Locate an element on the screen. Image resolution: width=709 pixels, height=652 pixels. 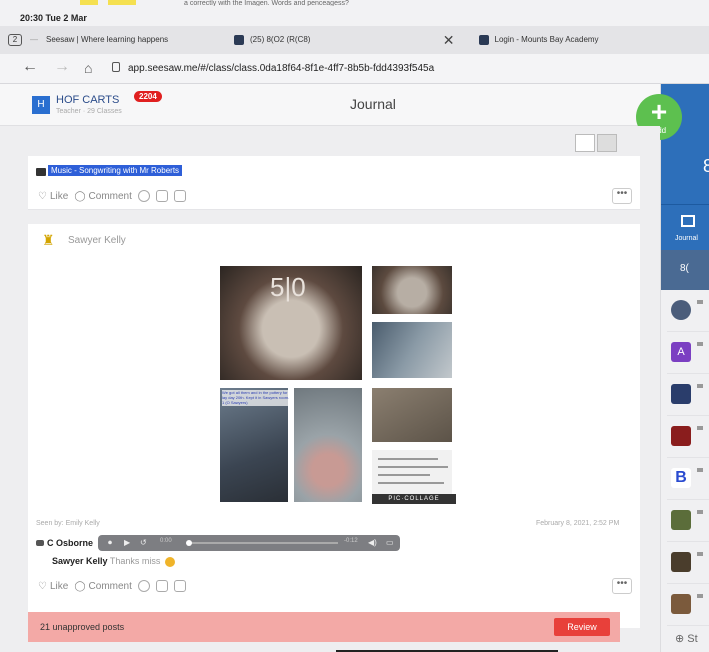
audio-player: ⏺ ▶ ↺ 0:00 -0:12 ◀) ▭ is located at coordinates (249, 543).